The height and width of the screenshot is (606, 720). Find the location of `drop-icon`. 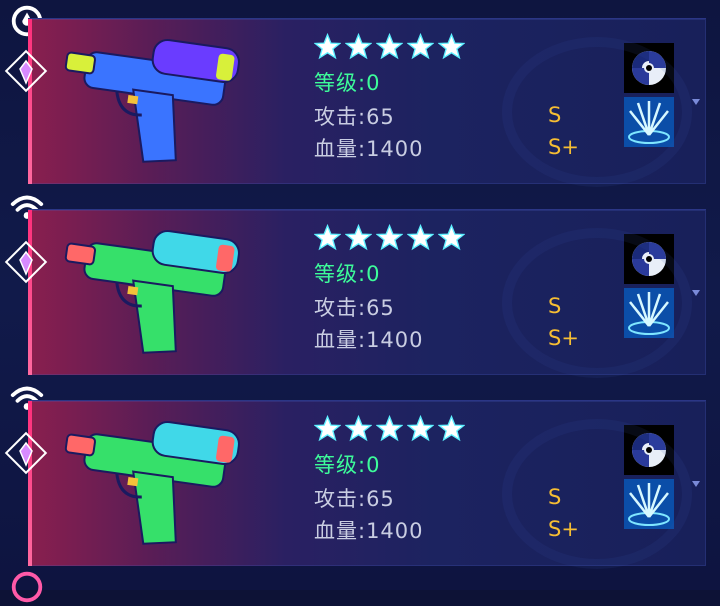

drop-icon is located at coordinates (27, 587).